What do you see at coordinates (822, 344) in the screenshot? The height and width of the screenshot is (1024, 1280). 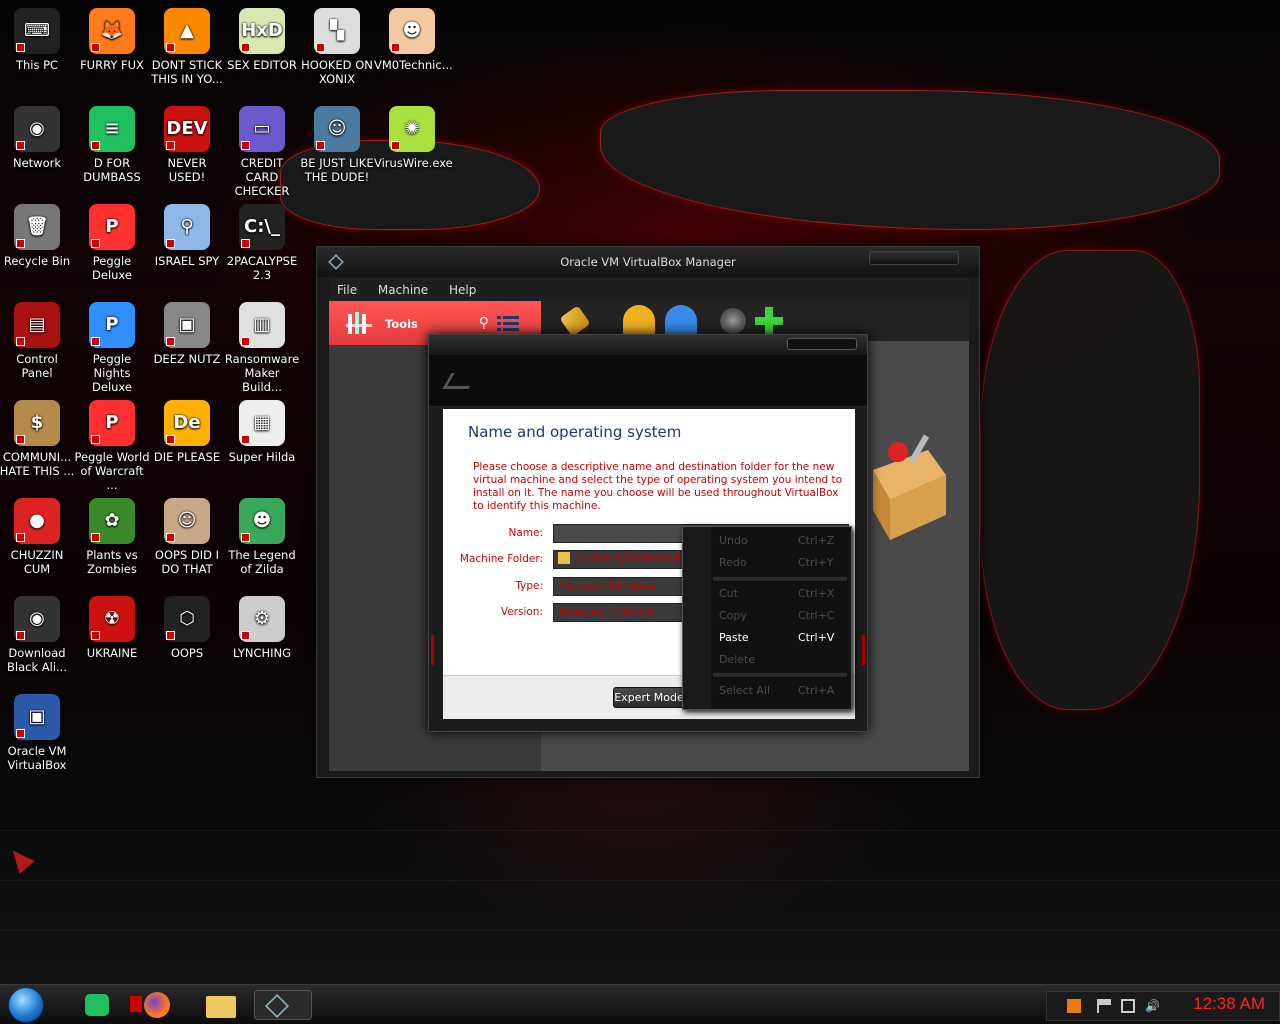 I see `dialog-controls-decoration` at bounding box center [822, 344].